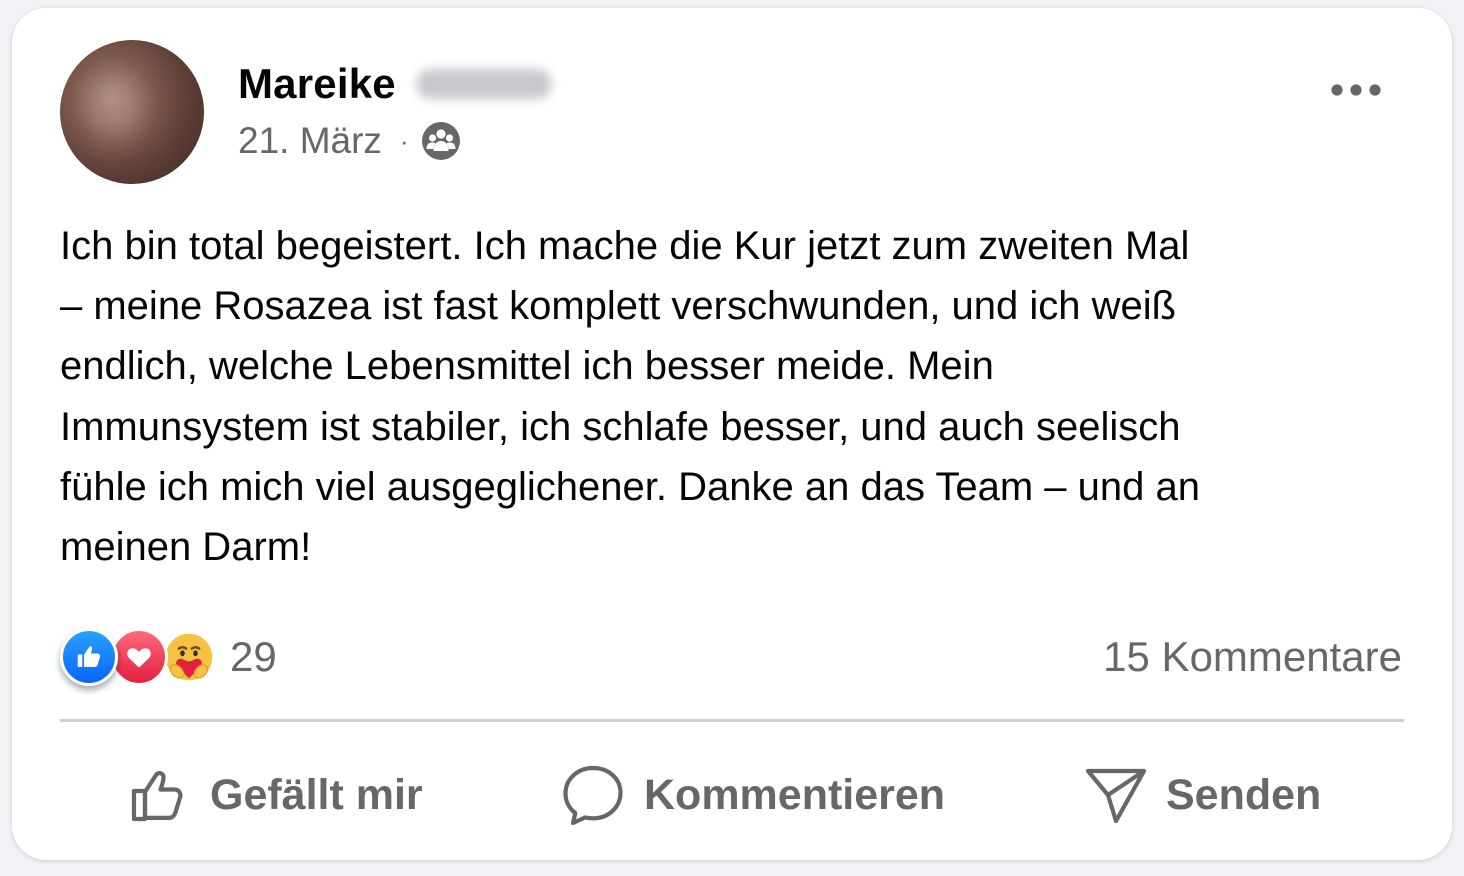 Image resolution: width=1464 pixels, height=876 pixels. I want to click on more-dots-icon, so click(1356, 90).